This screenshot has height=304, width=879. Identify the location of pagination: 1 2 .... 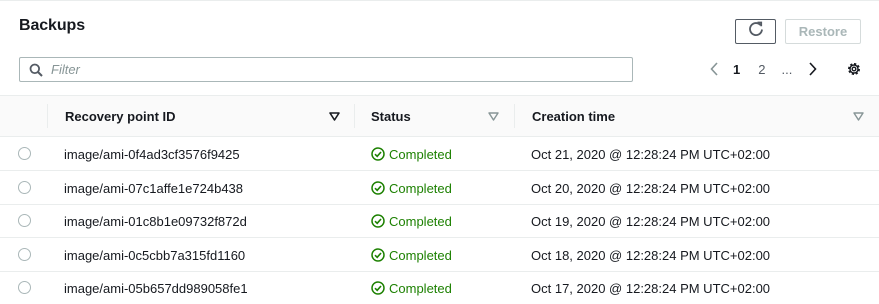
(763, 69).